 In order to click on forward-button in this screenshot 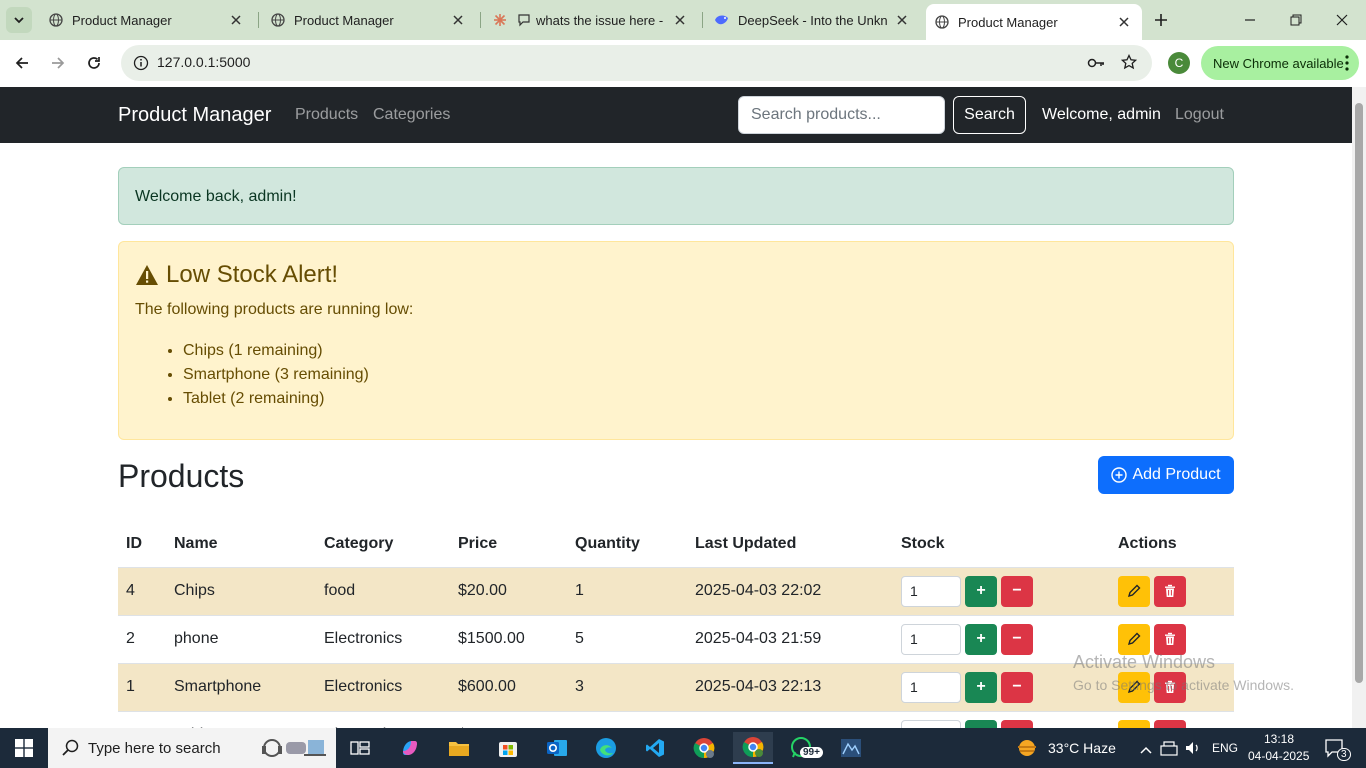, I will do `click(58, 63)`.